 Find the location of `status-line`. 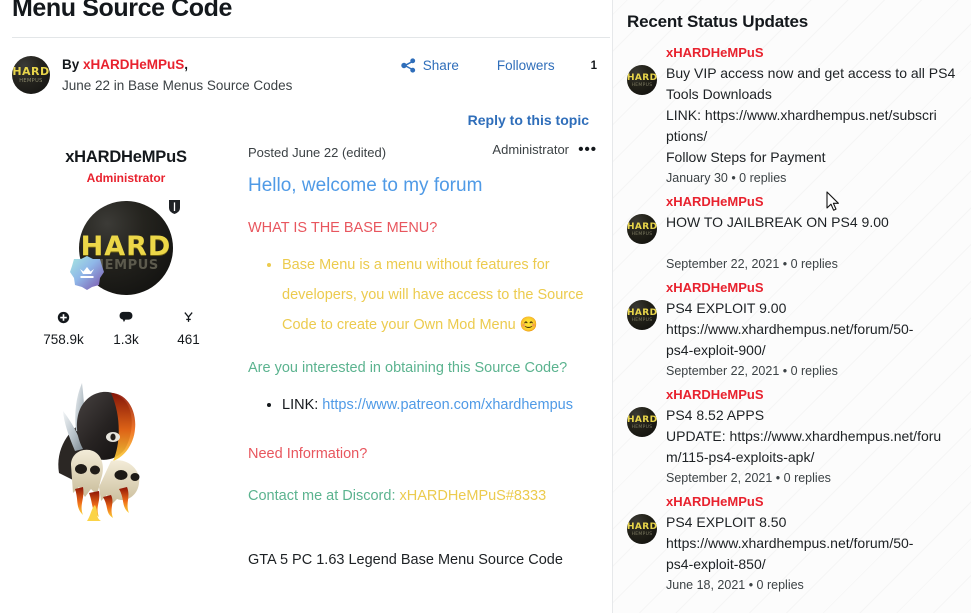

status-line is located at coordinates (813, 243).